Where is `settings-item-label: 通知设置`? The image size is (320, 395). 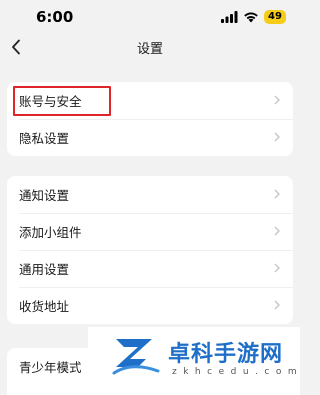 settings-item-label: 通知设置 is located at coordinates (44, 195).